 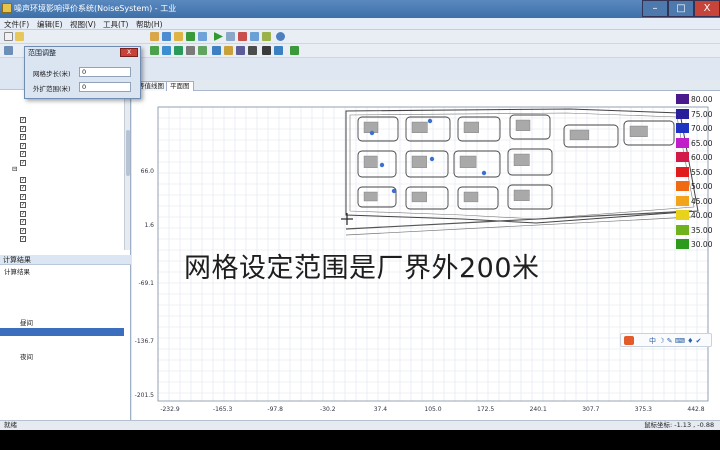 What do you see at coordinates (702, 99) in the screenshot?
I see `legend-label: 80.00` at bounding box center [702, 99].